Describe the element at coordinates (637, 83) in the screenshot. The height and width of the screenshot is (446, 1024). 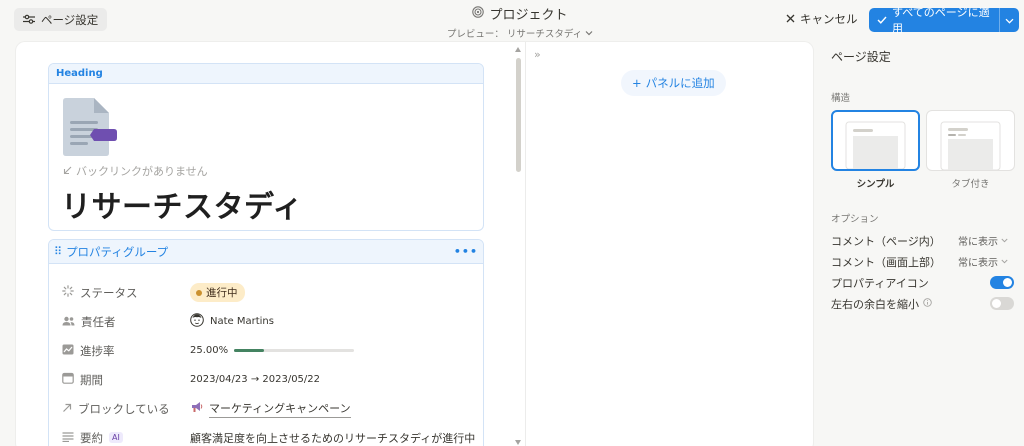
I see `plus-icon: +` at that location.